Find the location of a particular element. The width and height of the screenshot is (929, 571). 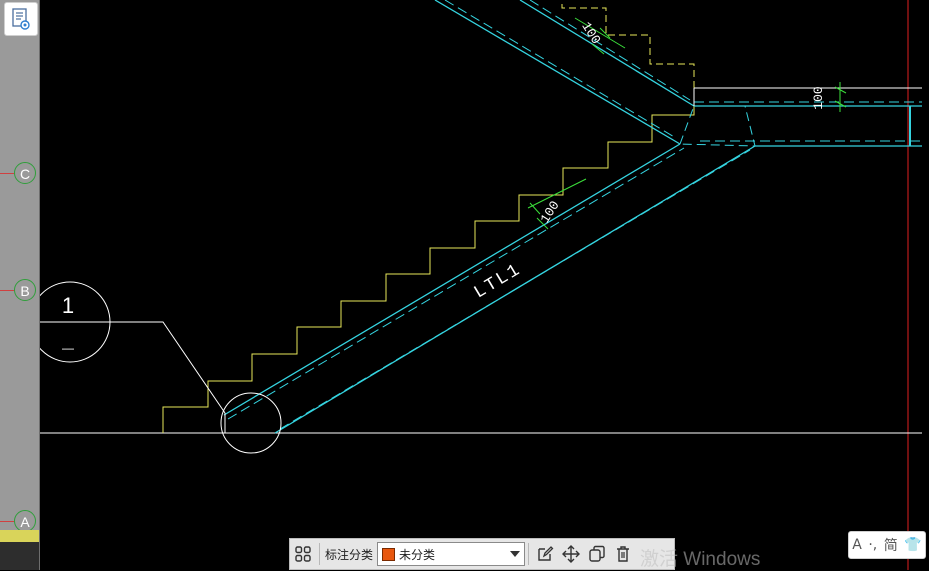

slab-upper-bottom-dash is located at coordinates (610, 50).